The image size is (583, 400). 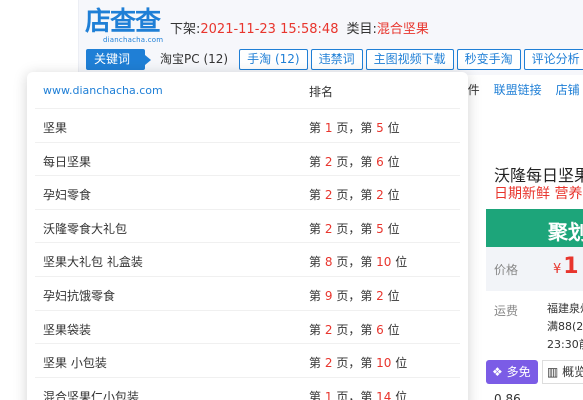 I want to click on category-label: 类目:, so click(x=361, y=29).